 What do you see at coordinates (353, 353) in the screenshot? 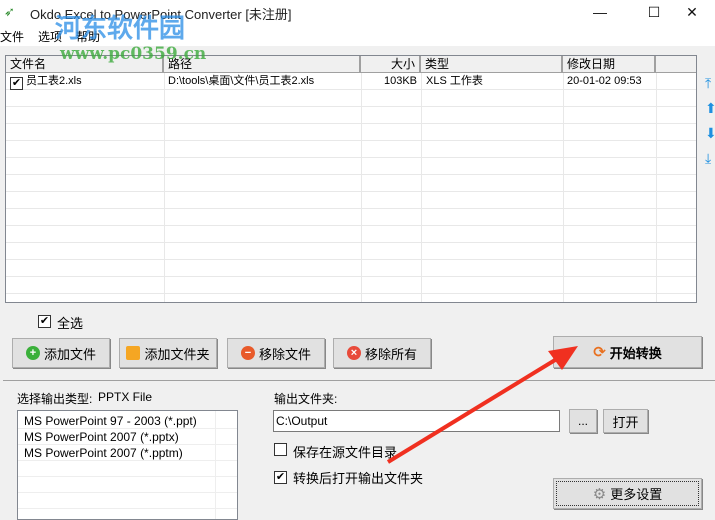
I see `x-icon: ×` at bounding box center [353, 353].